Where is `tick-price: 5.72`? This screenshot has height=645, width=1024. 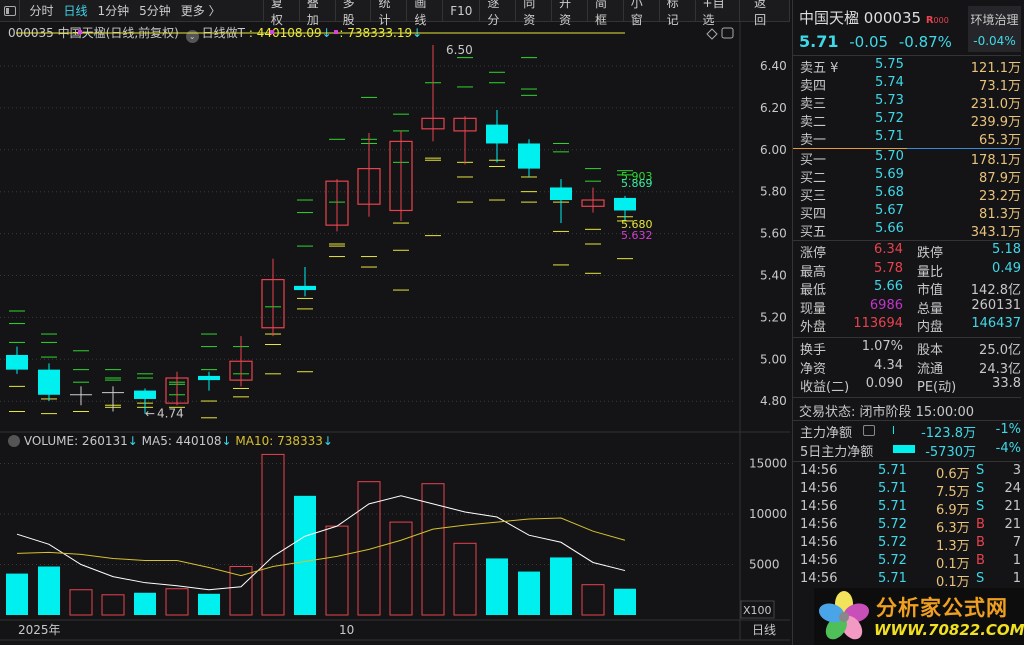
tick-price: 5.72 is located at coordinates (892, 542).